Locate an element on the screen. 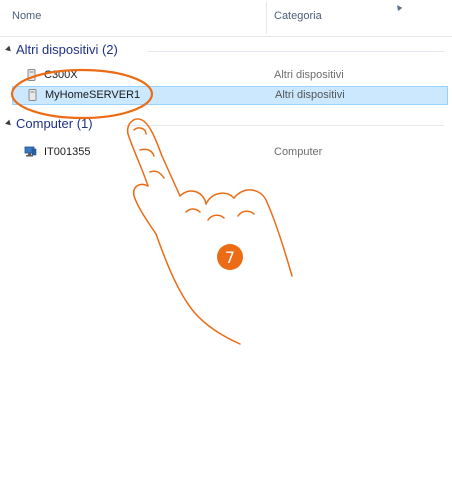 This screenshot has height=492, width=452. sort-arrow-icon: ▲ is located at coordinates (398, 7).